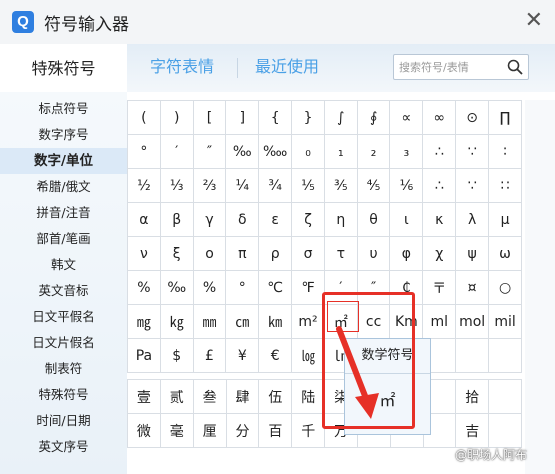 The width and height of the screenshot is (555, 474). Describe the element at coordinates (373, 253) in the screenshot. I see `symbol-cell: υ` at that location.